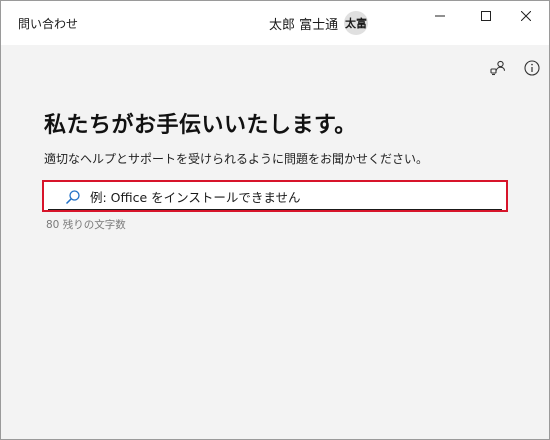  I want to click on close-button, so click(526, 16).